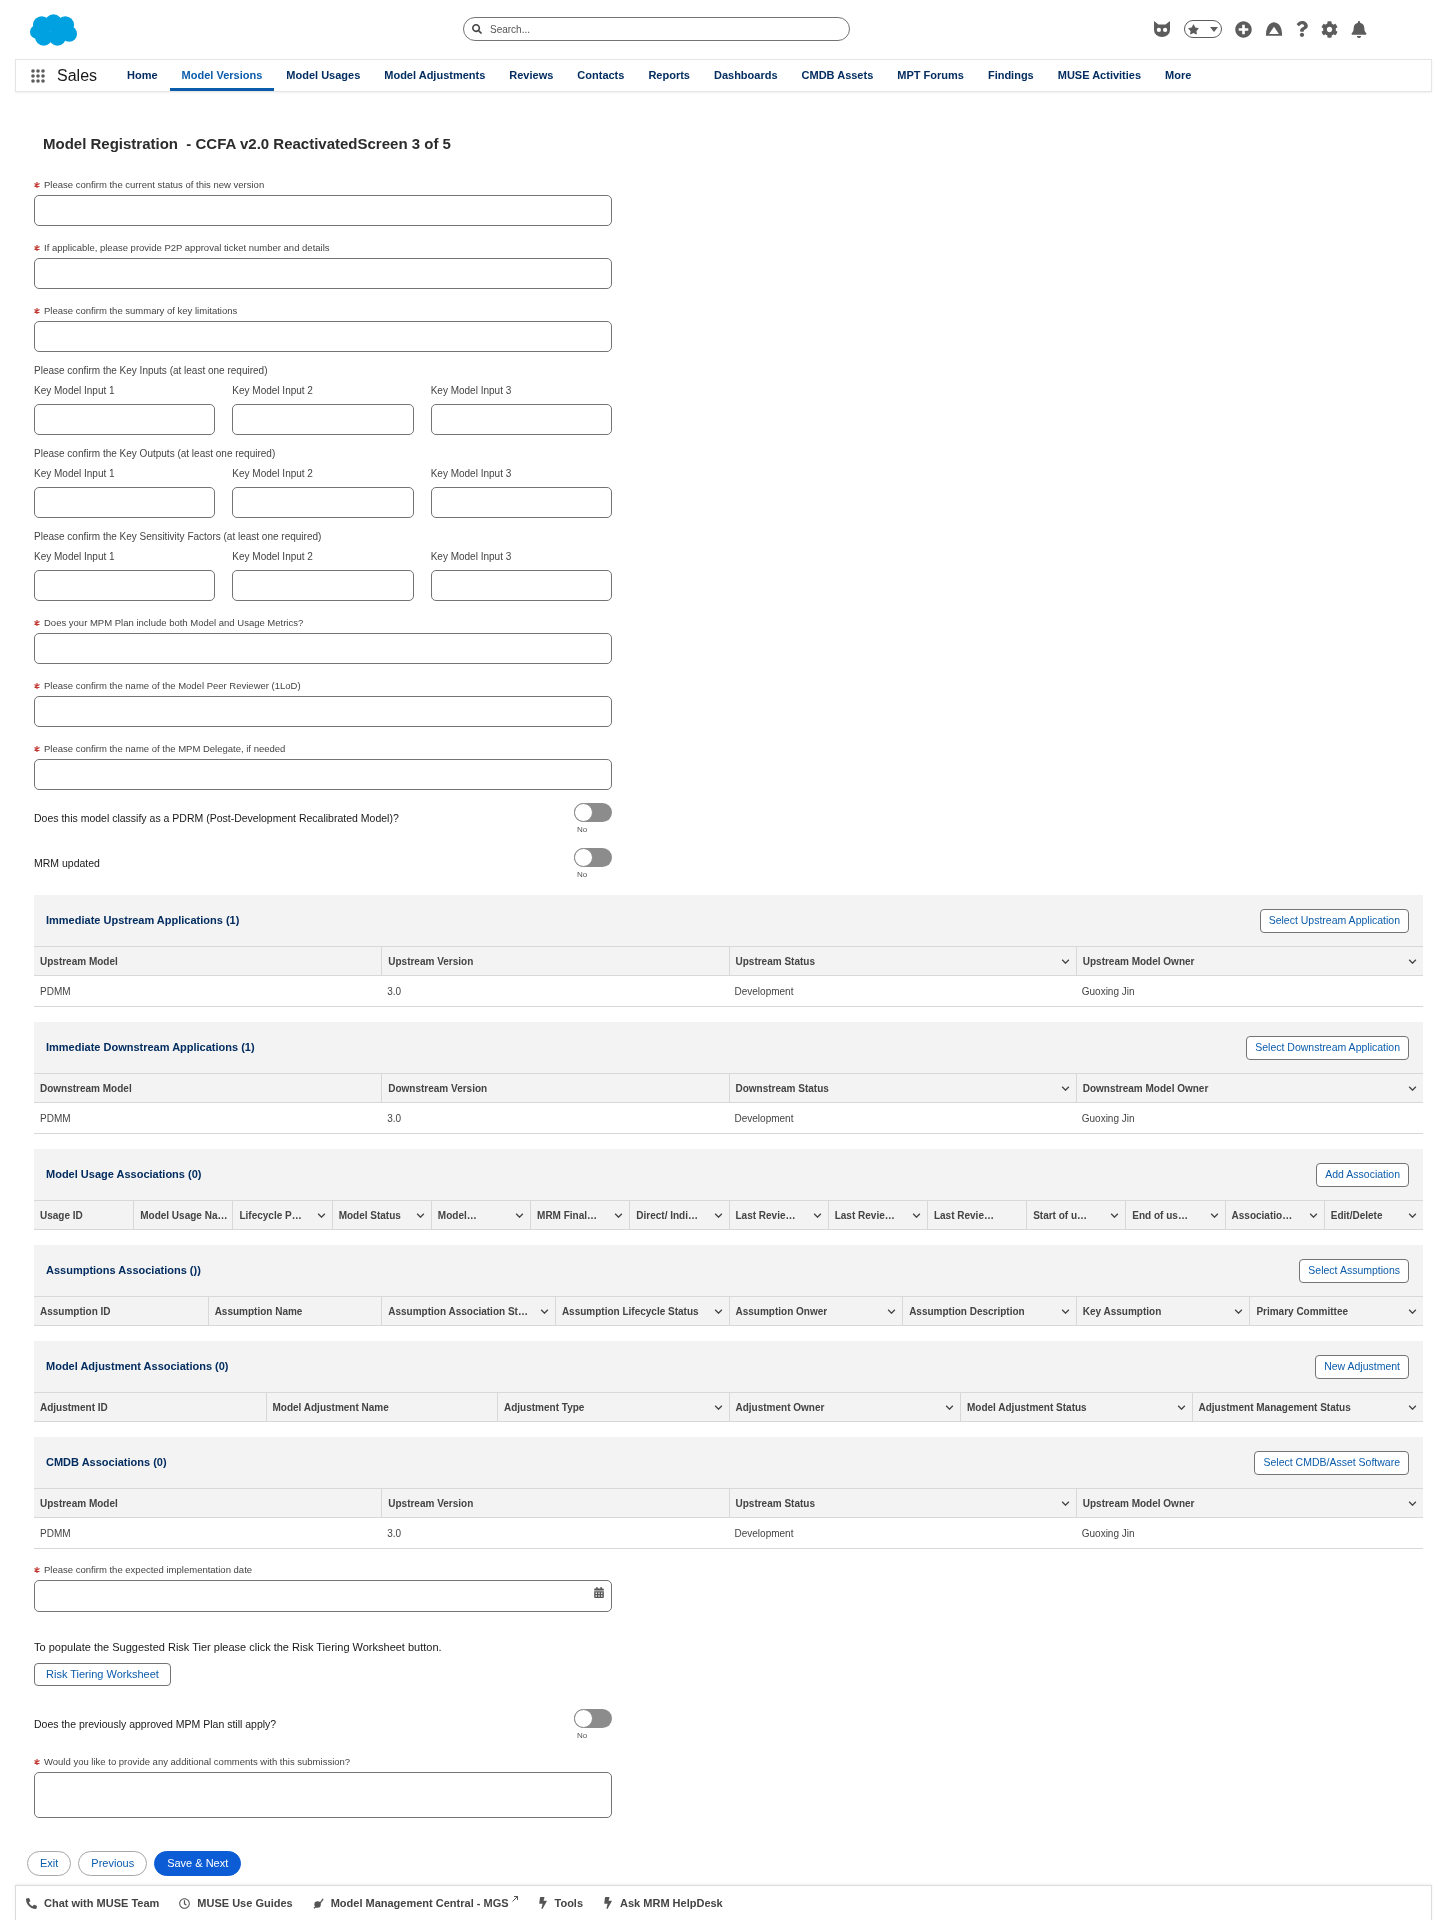 This screenshot has height=1920, width=1447. I want to click on calendar-icon, so click(599, 1592).